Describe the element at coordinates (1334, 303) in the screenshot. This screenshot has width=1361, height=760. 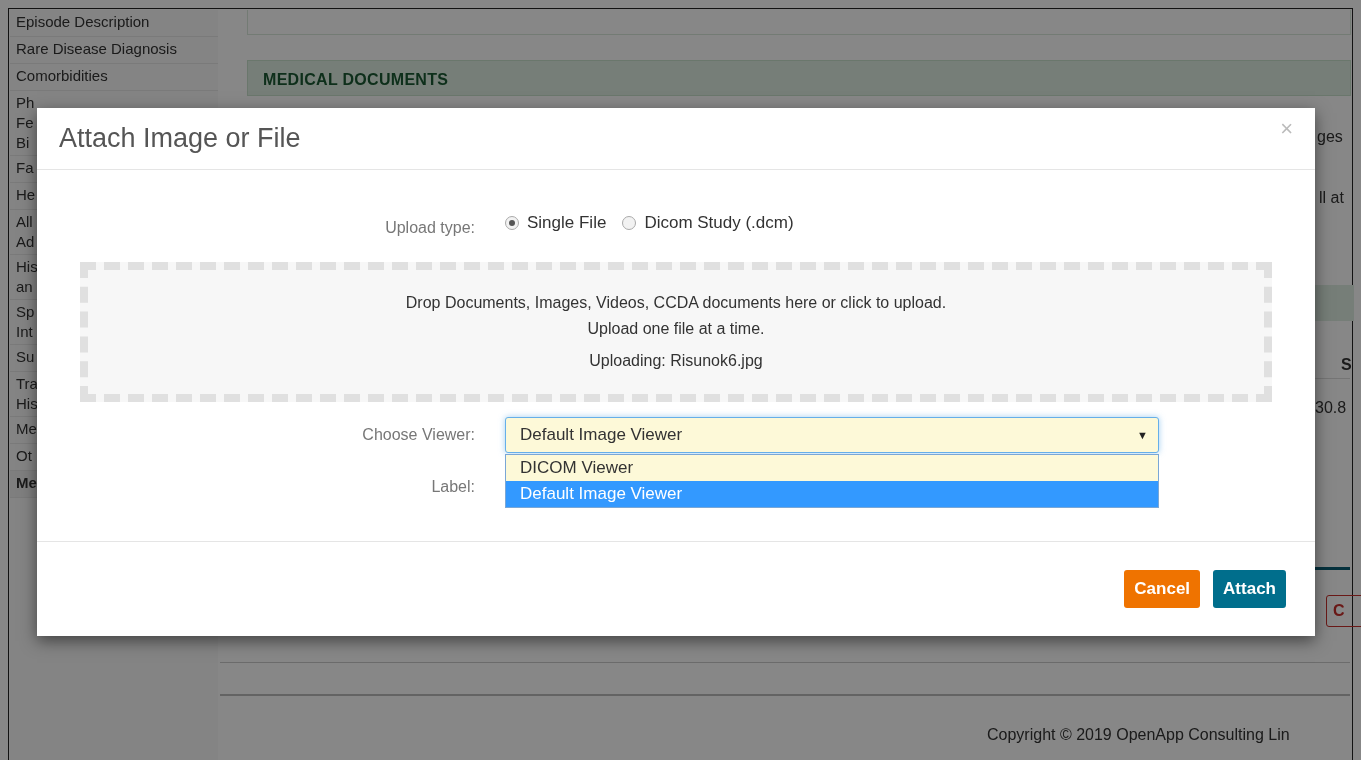
I see `table-header-bar` at that location.